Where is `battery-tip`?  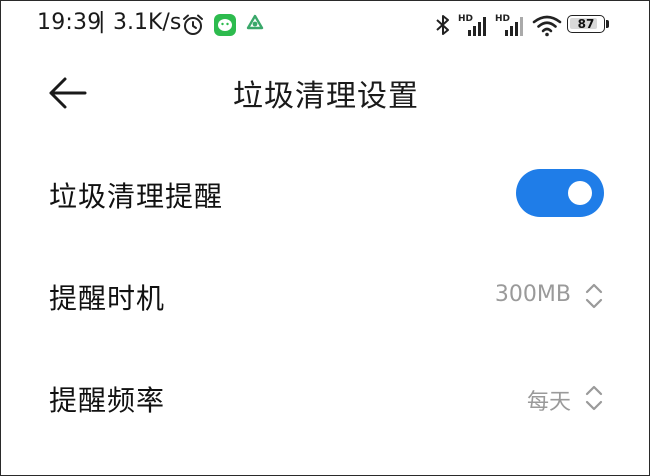 battery-tip is located at coordinates (607, 24).